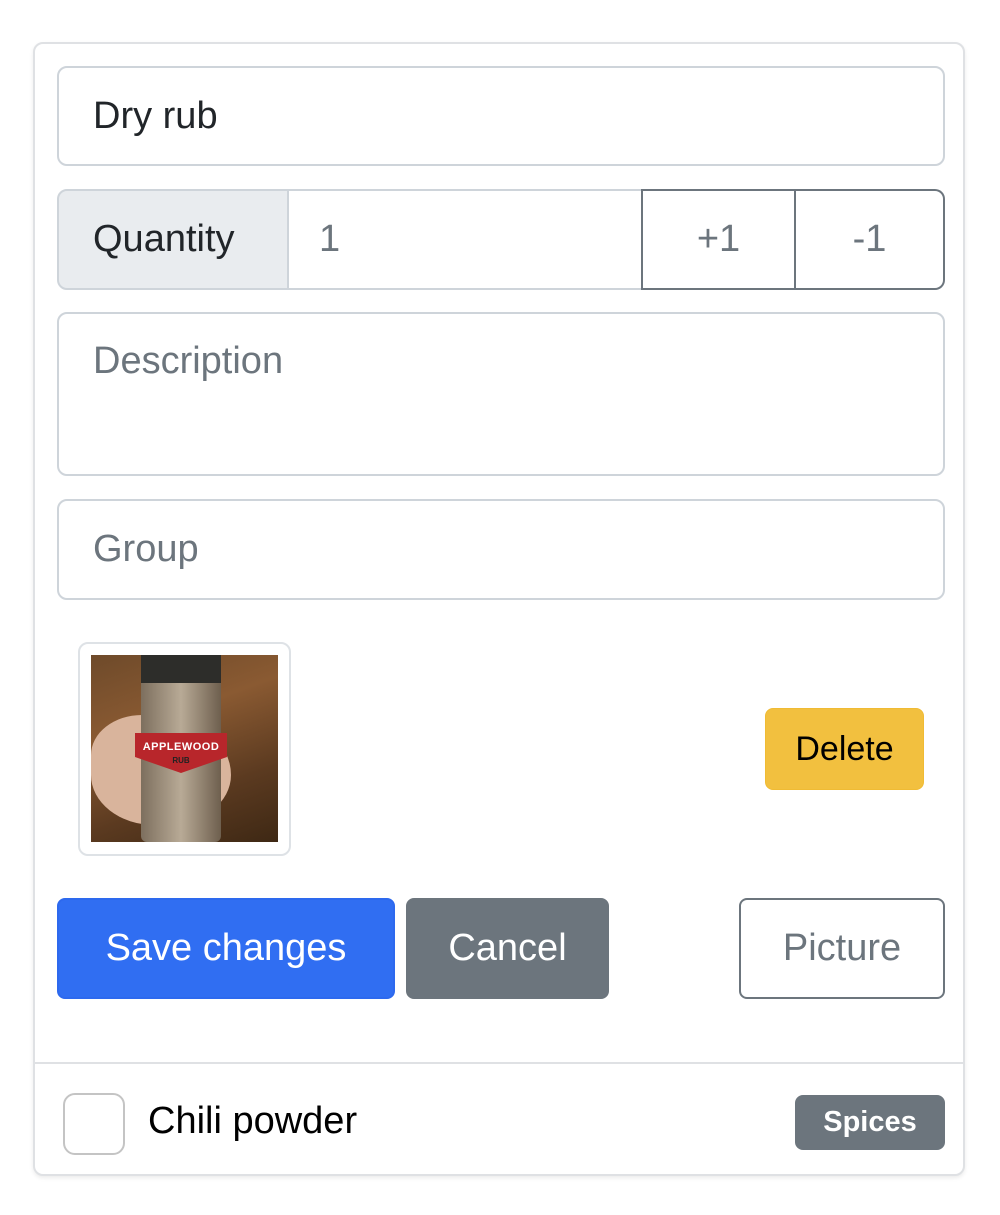 This screenshot has width=1000, height=1215. Describe the element at coordinates (94, 1124) in the screenshot. I see `item-checkbox` at that location.